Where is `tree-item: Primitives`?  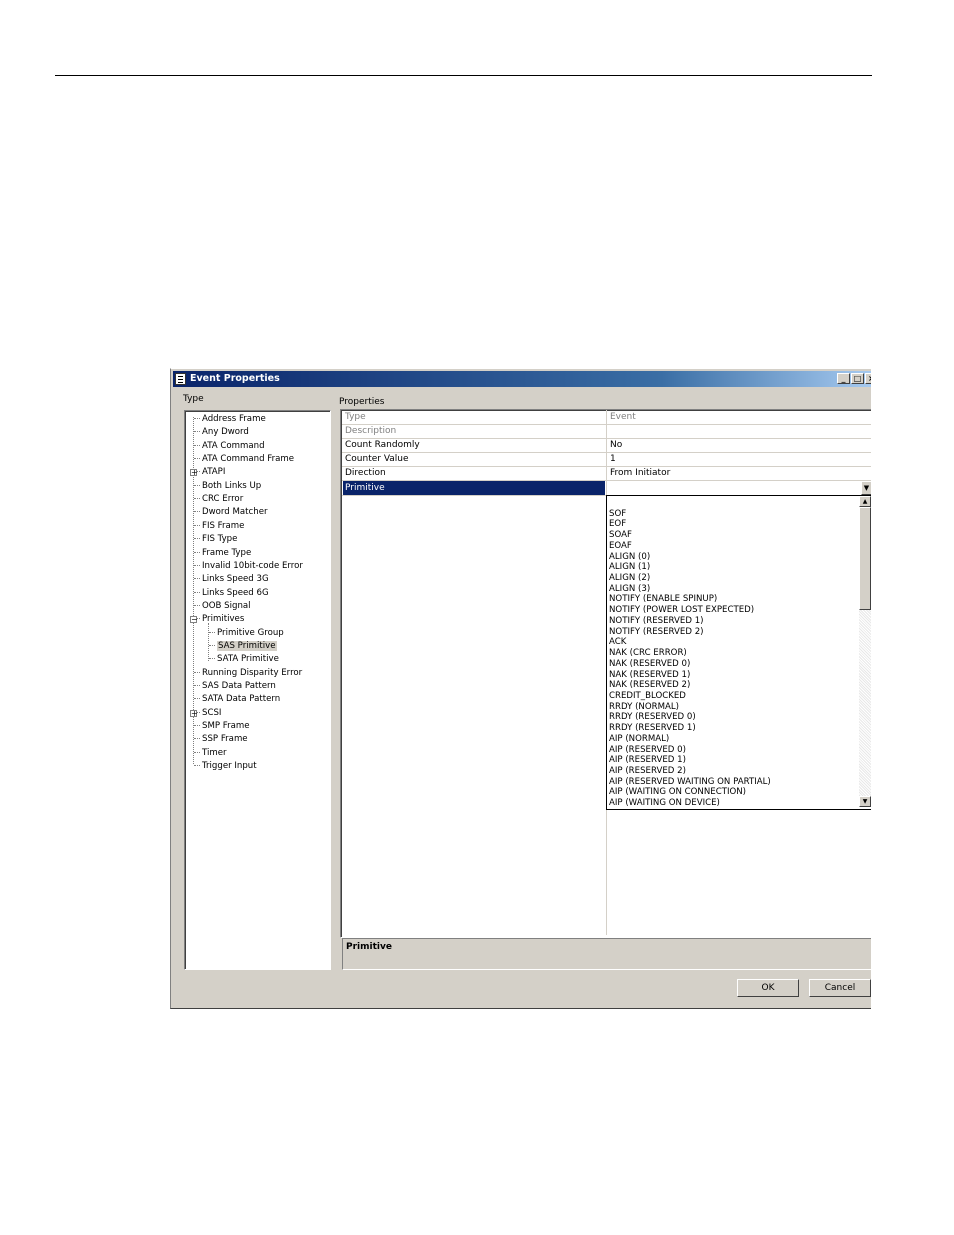
tree-item: Primitives is located at coordinates (219, 619).